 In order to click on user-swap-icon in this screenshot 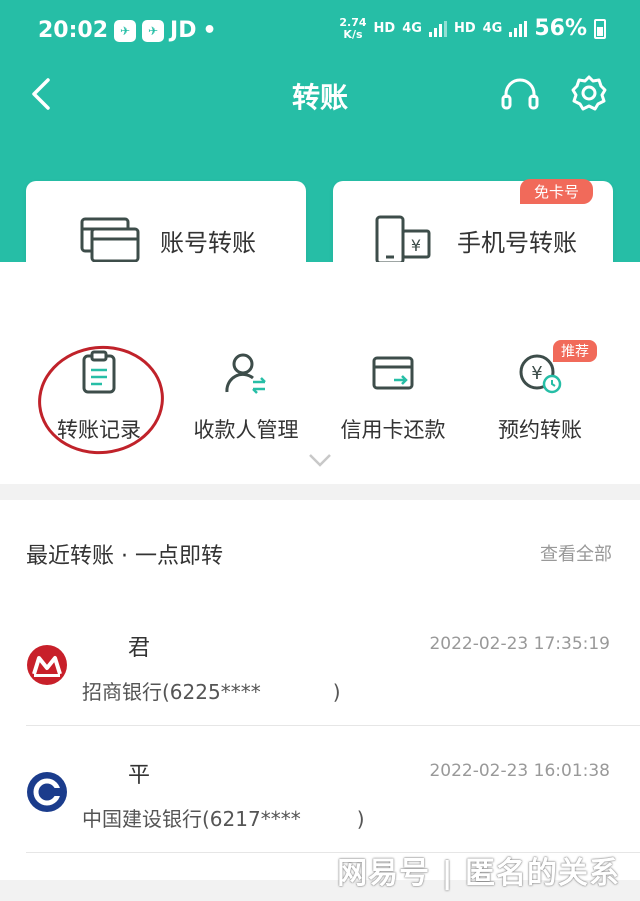, I will do `click(245, 373)`.